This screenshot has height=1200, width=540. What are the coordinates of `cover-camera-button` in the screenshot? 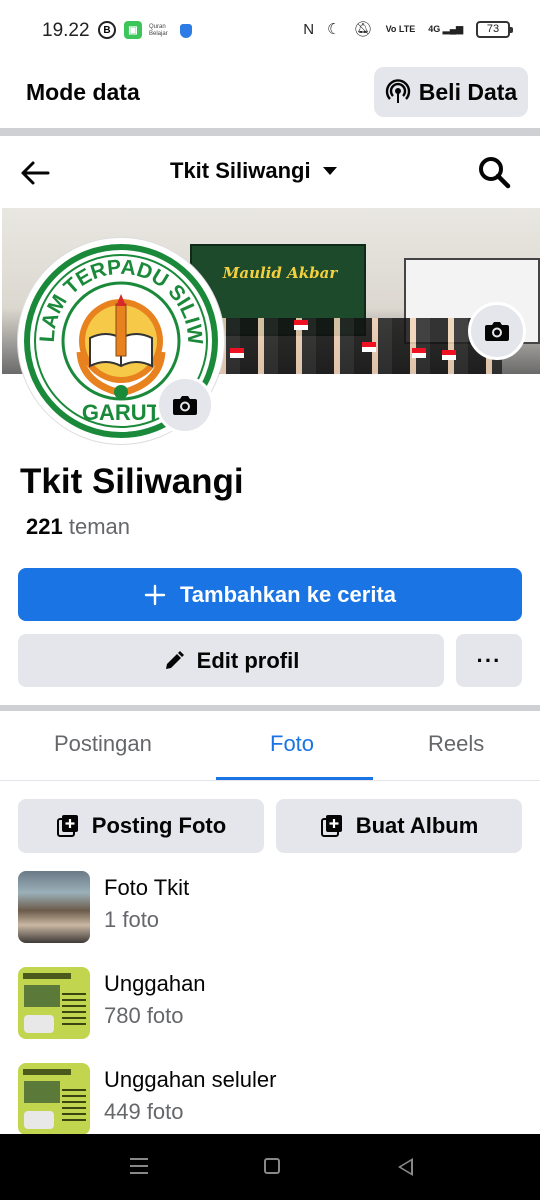 It's located at (497, 331).